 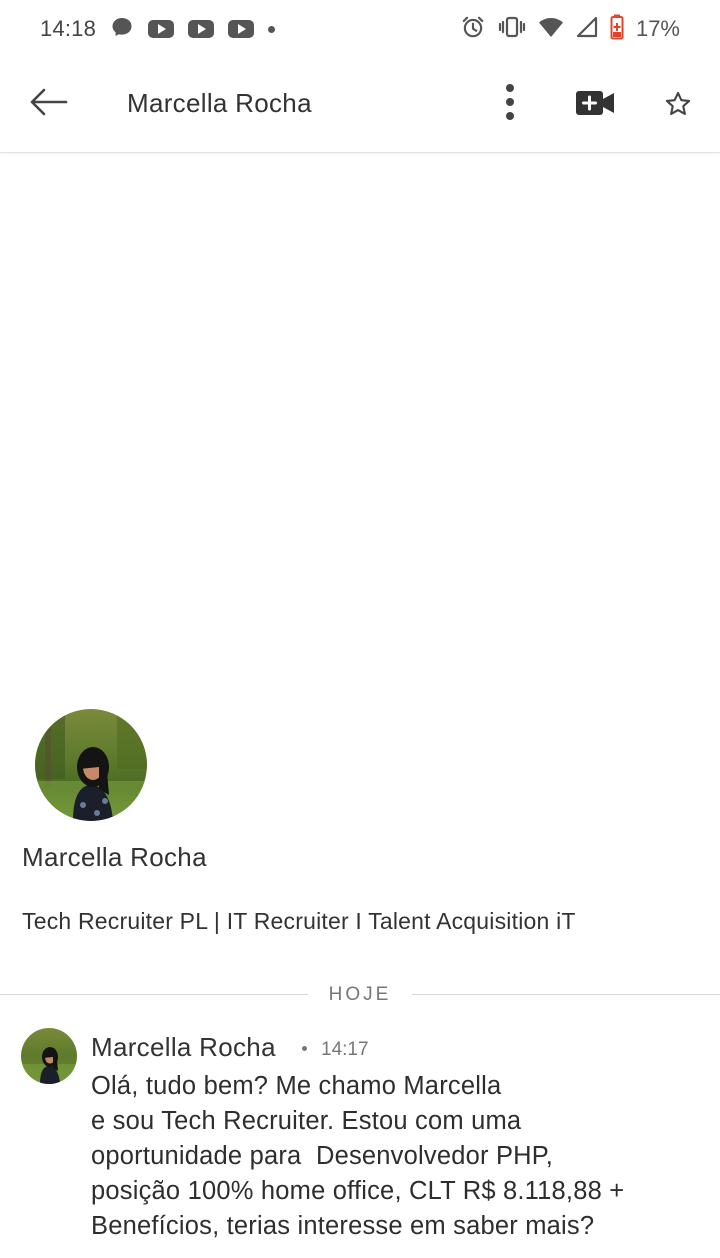 What do you see at coordinates (304, 1048) in the screenshot?
I see `message-meta-separator` at bounding box center [304, 1048].